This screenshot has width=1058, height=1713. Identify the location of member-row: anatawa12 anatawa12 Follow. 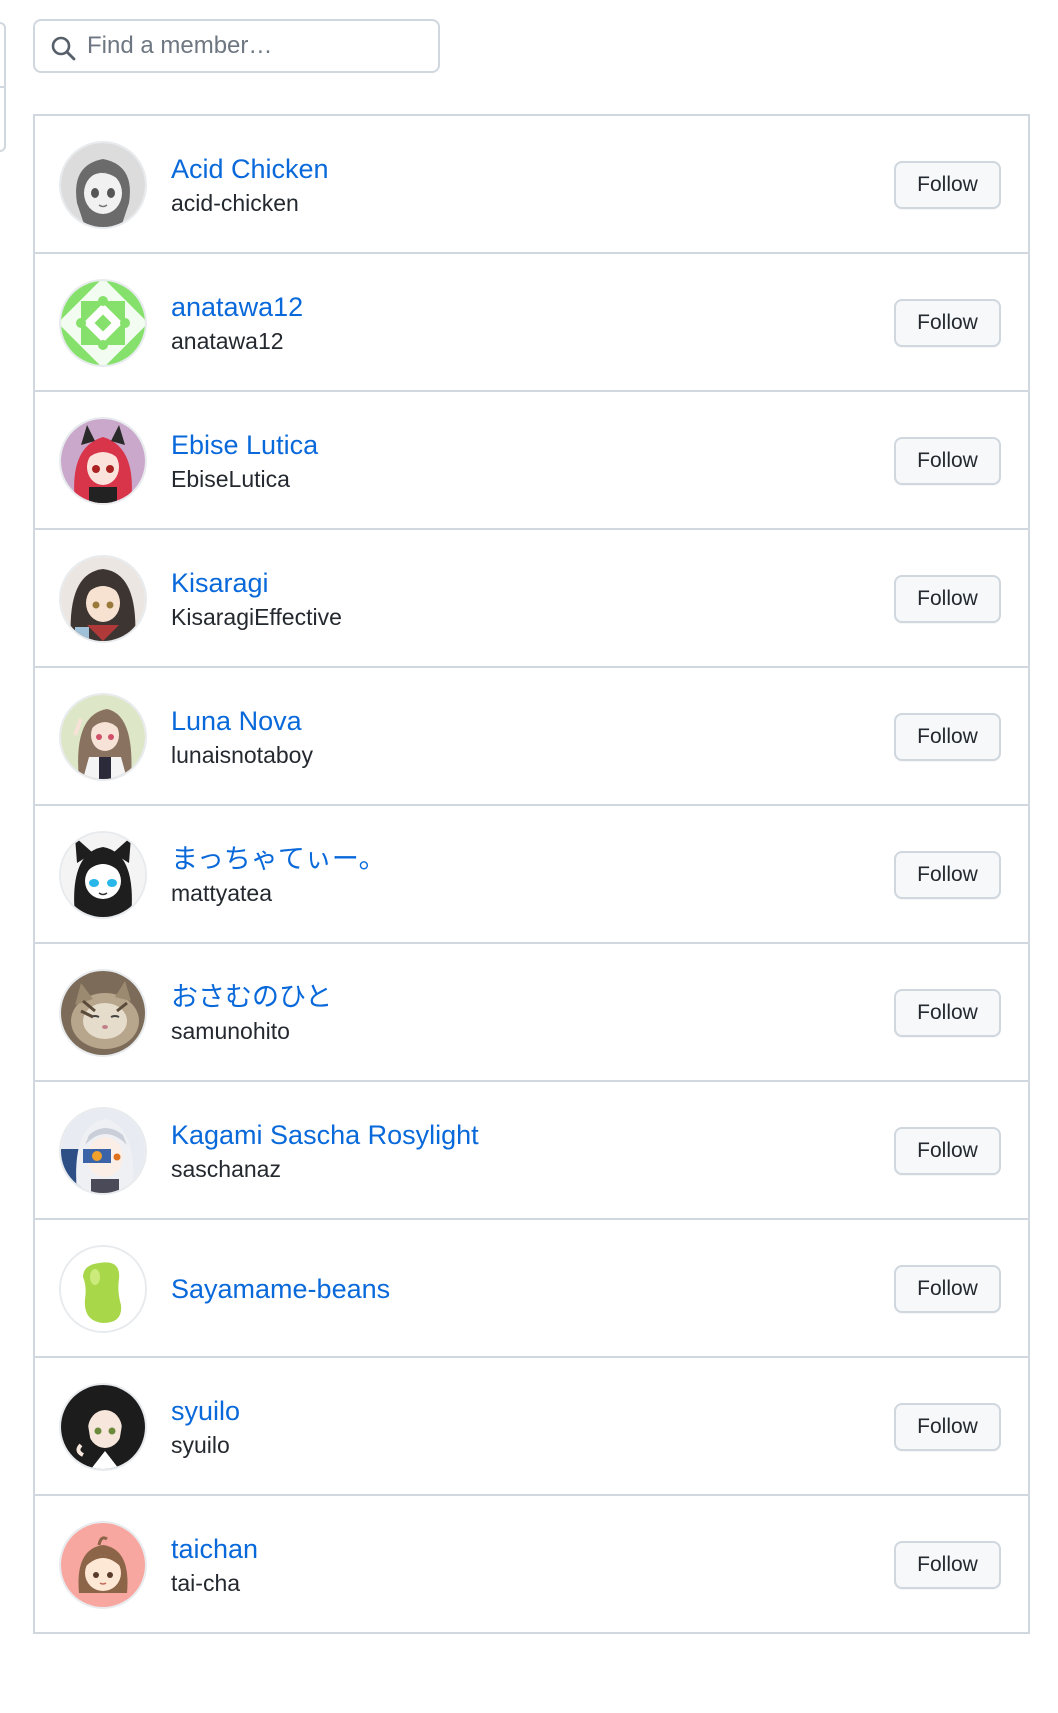
(531, 323).